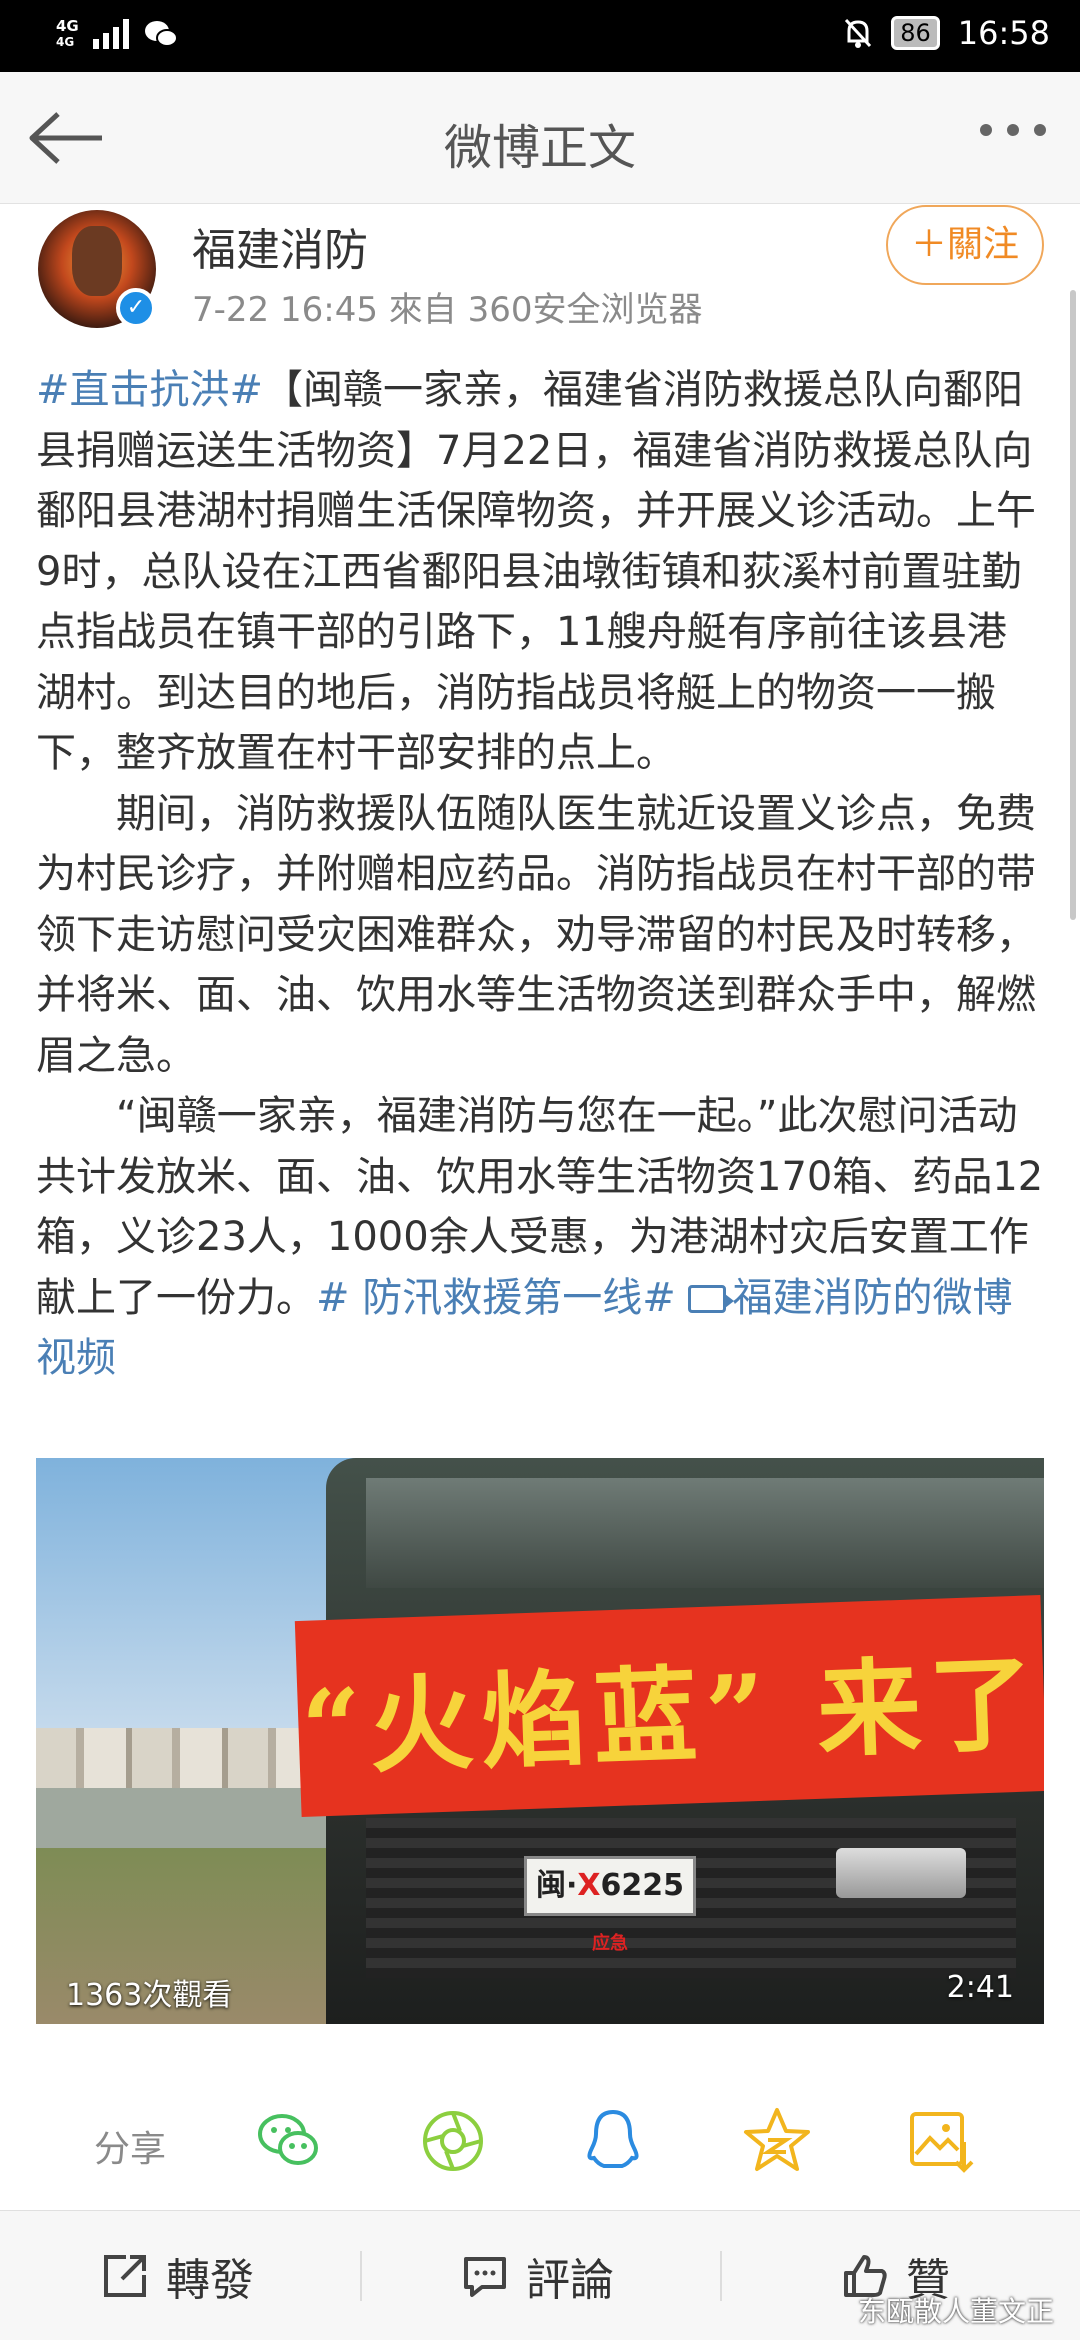  Describe the element at coordinates (589, 1885) in the screenshot. I see `plate-letter: X` at that location.